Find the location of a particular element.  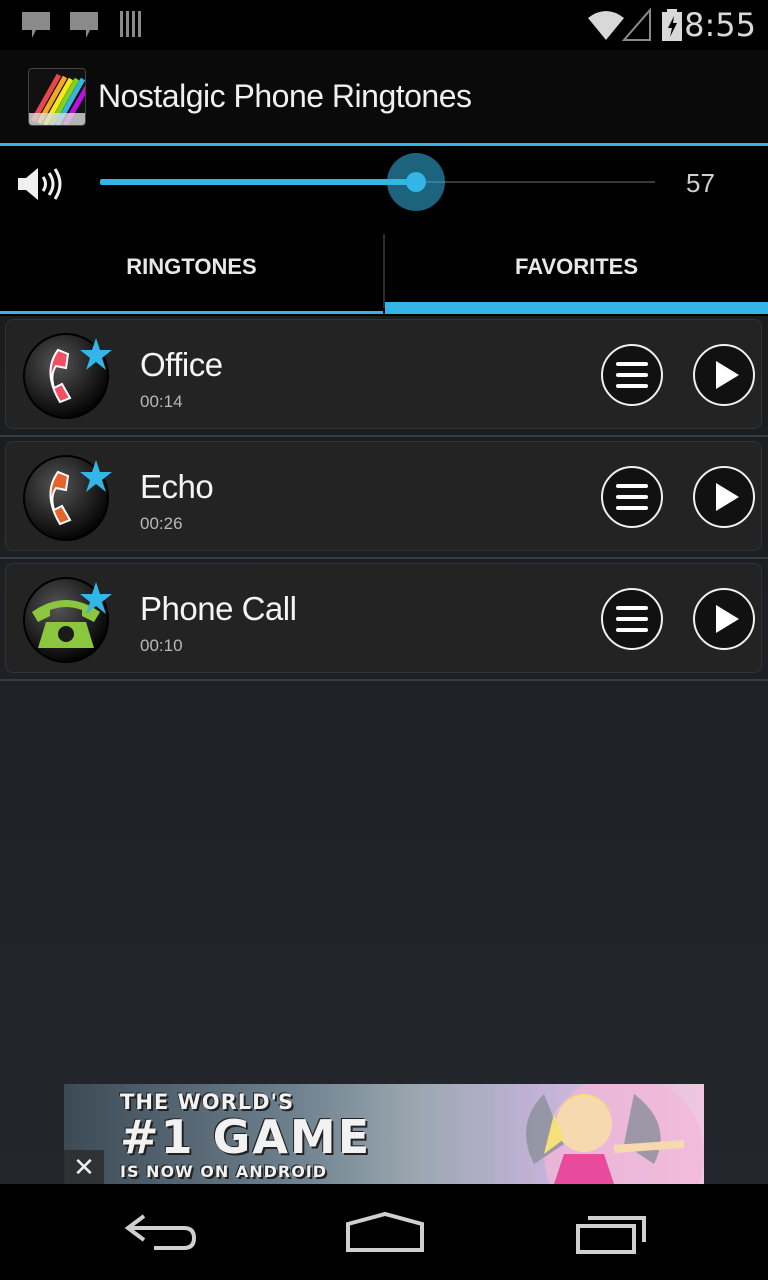

green-telephone-icon is located at coordinates (67, 620).